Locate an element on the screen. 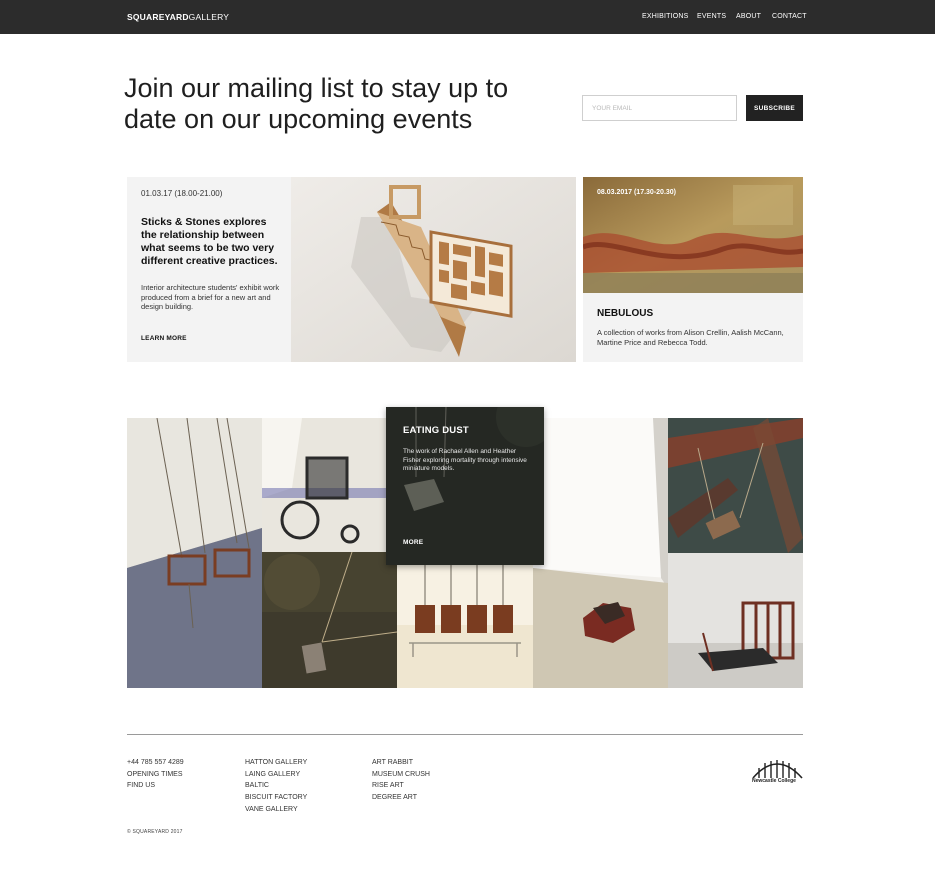  footer-divider is located at coordinates (465, 734).